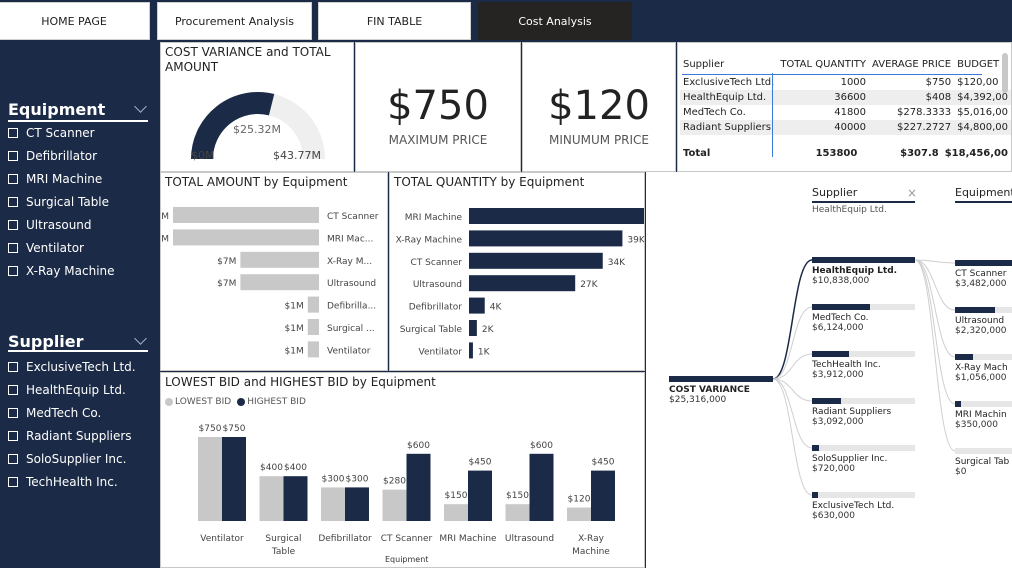 Image resolution: width=1012 pixels, height=568 pixels. I want to click on total-average-price: $307.8, so click(919, 153).